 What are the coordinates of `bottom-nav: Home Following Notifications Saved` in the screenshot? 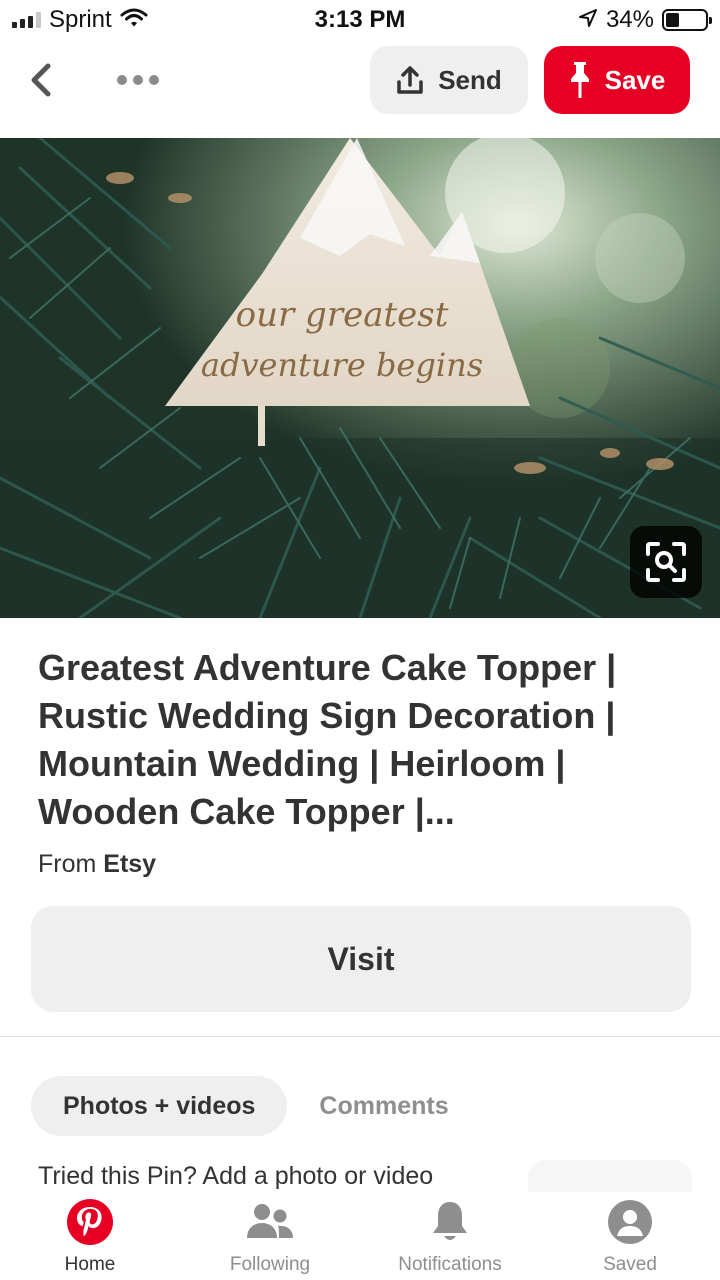 It's located at (360, 1236).